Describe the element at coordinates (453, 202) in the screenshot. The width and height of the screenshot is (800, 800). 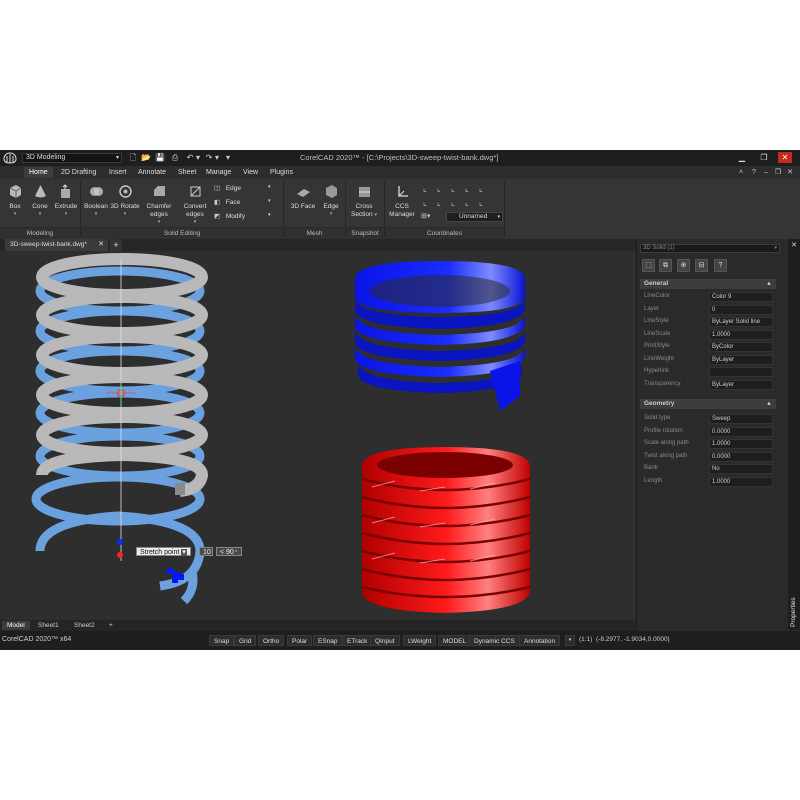
I see `ccs-entity-icon: ⌞` at that location.